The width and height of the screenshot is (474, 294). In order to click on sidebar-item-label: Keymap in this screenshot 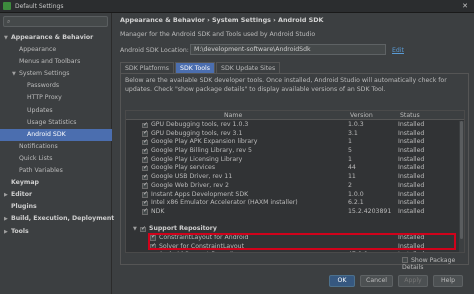, I will do `click(25, 183)`.